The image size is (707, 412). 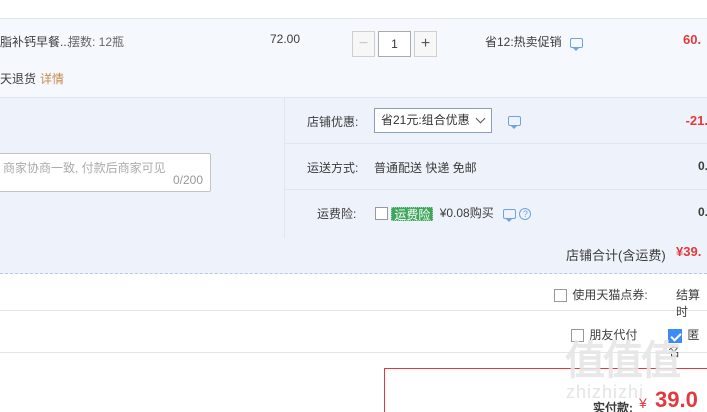 I want to click on coupon-select: 省21元:组合优惠, so click(x=433, y=120).